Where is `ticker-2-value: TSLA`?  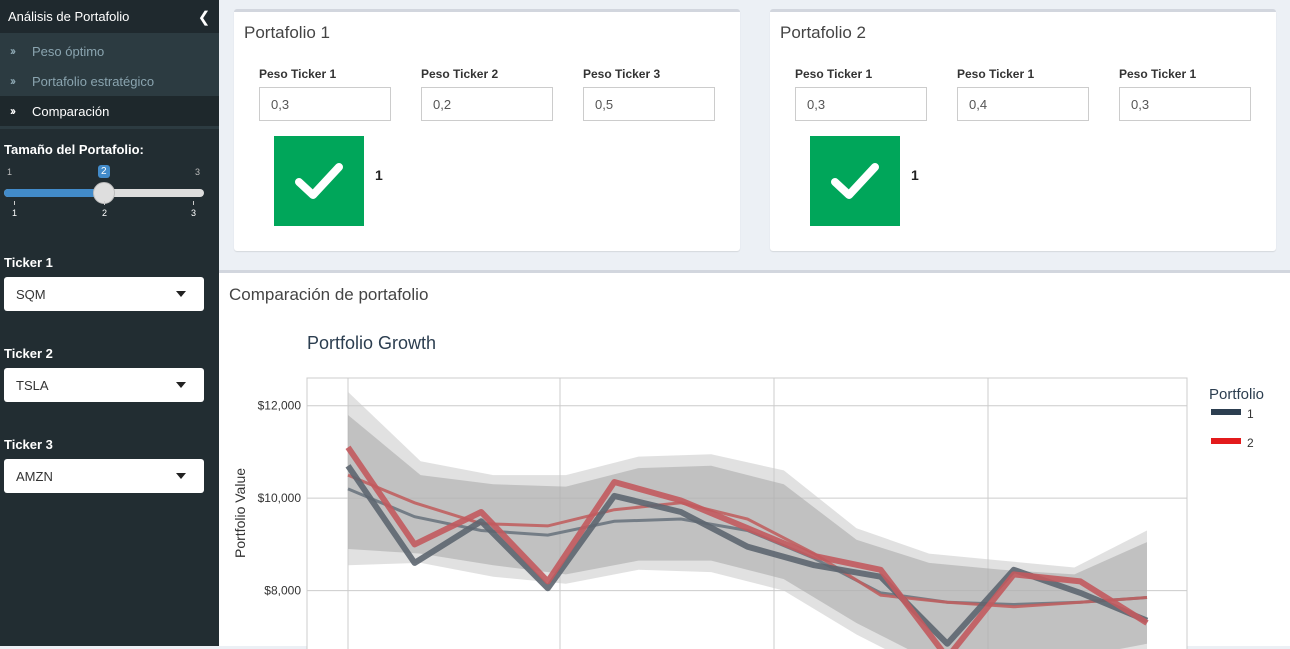
ticker-2-value: TSLA is located at coordinates (32, 385).